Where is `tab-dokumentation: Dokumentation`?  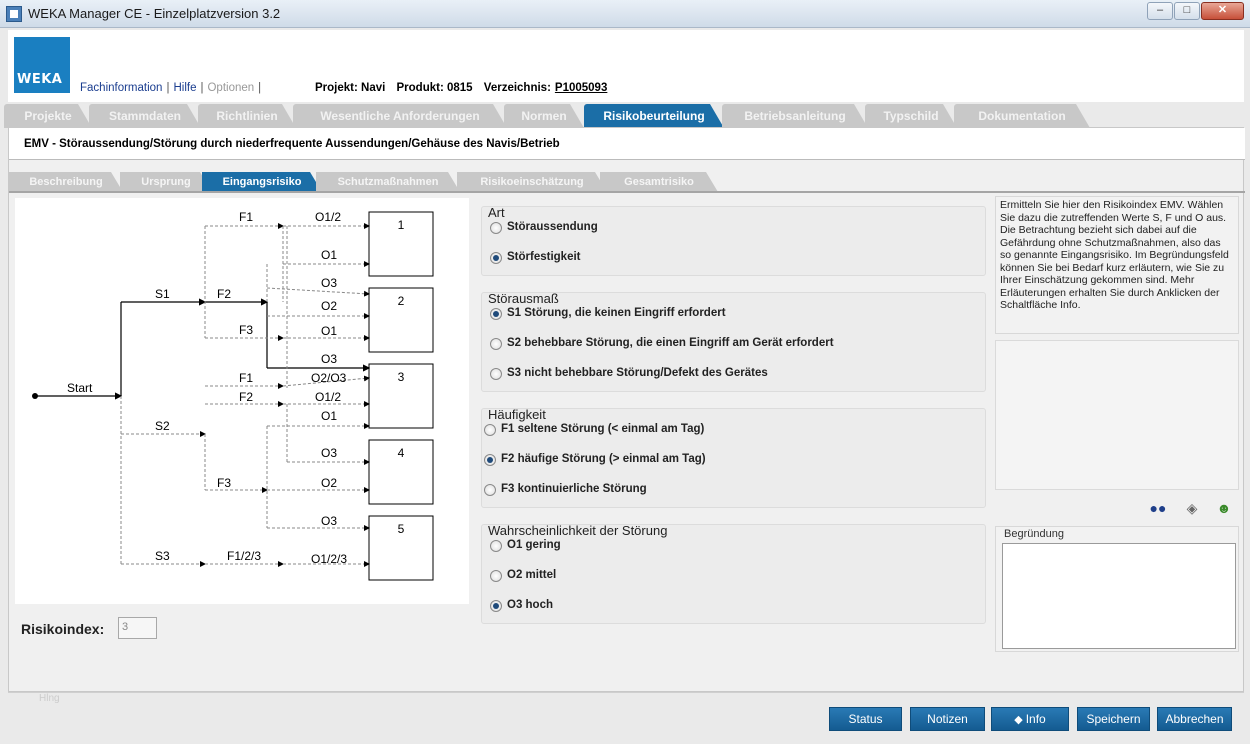
tab-dokumentation: Dokumentation is located at coordinates (1022, 116).